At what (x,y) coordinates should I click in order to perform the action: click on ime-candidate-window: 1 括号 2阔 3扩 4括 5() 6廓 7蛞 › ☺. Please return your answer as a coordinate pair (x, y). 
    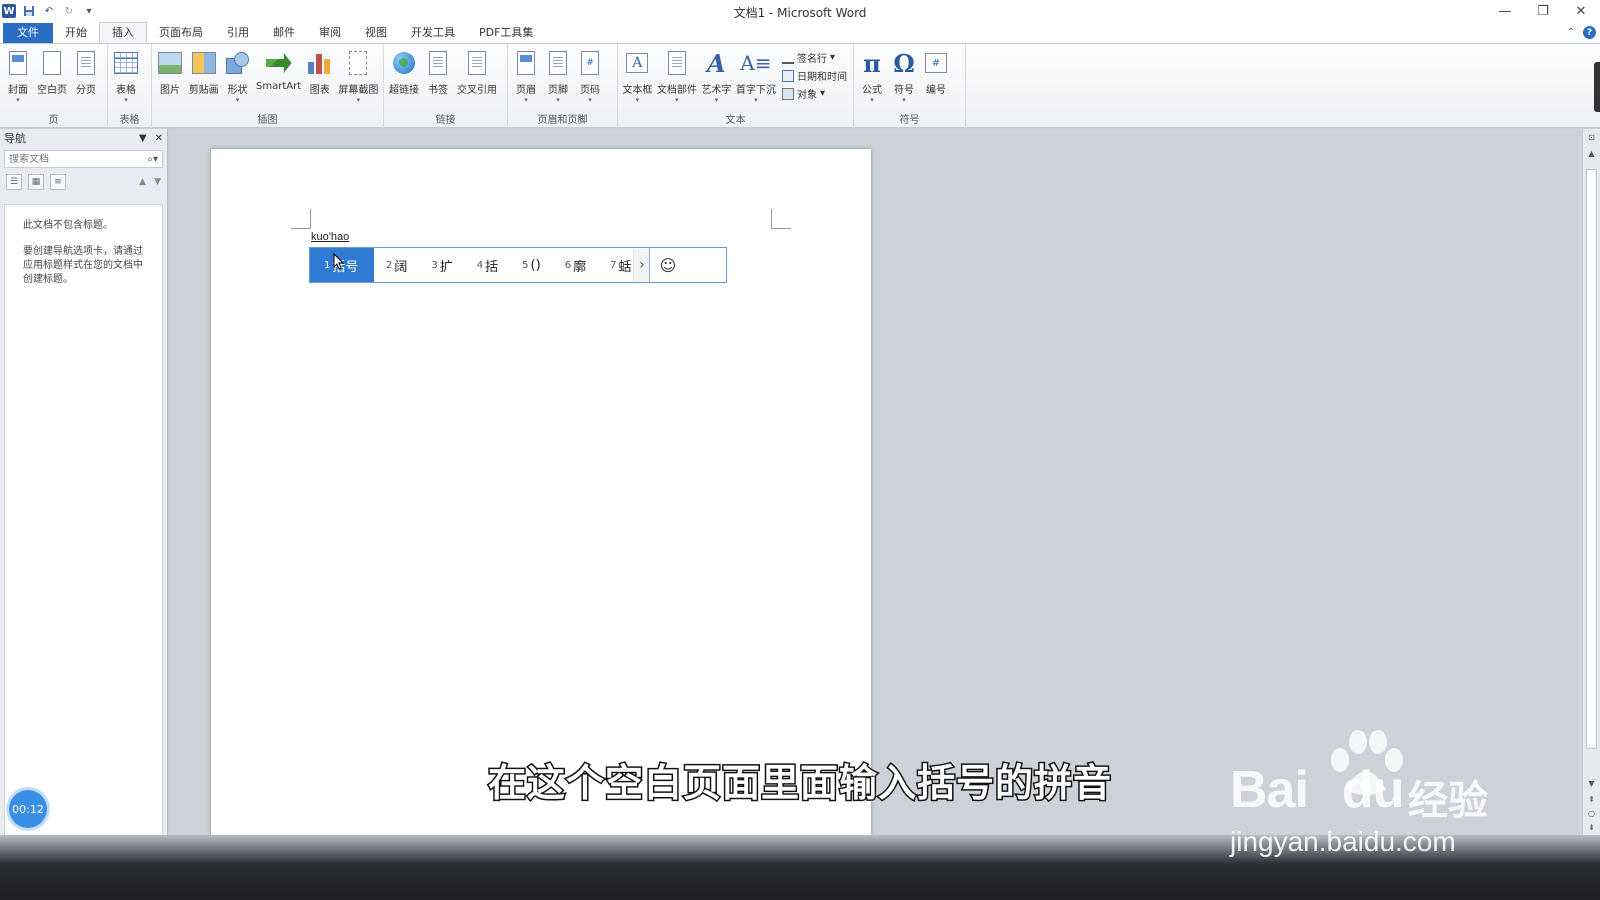
    Looking at the image, I should click on (518, 265).